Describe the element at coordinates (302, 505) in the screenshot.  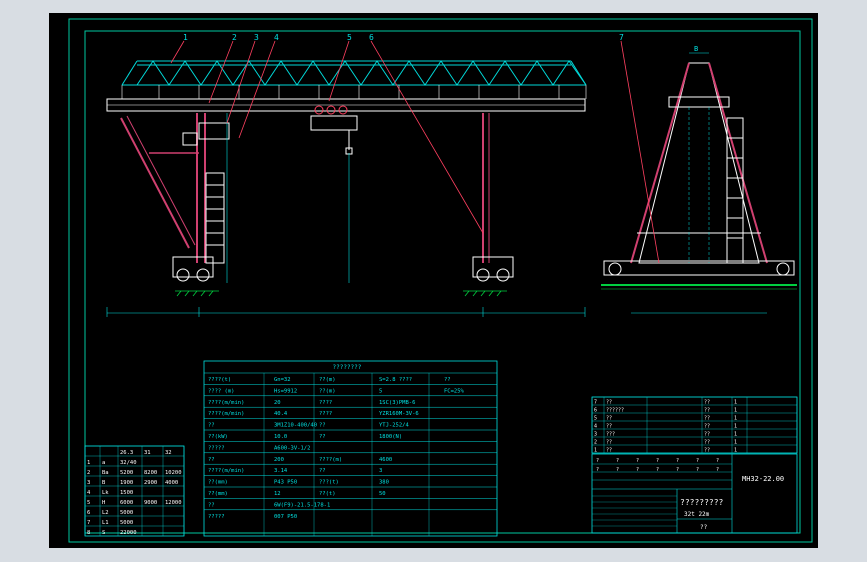
I see `tech-table-cell: 6W(F9)-21.5-178-1` at that location.